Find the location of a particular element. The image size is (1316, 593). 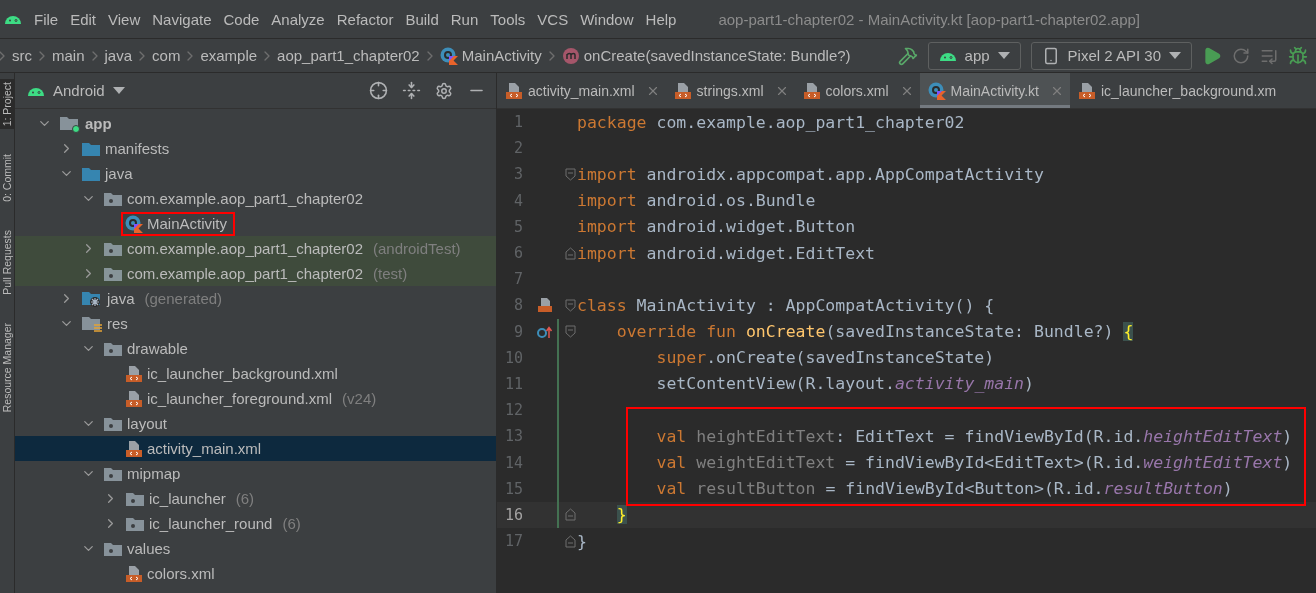

code-line: import androidx.appcompat.app.AppCompatActivity is located at coordinates (810, 174).